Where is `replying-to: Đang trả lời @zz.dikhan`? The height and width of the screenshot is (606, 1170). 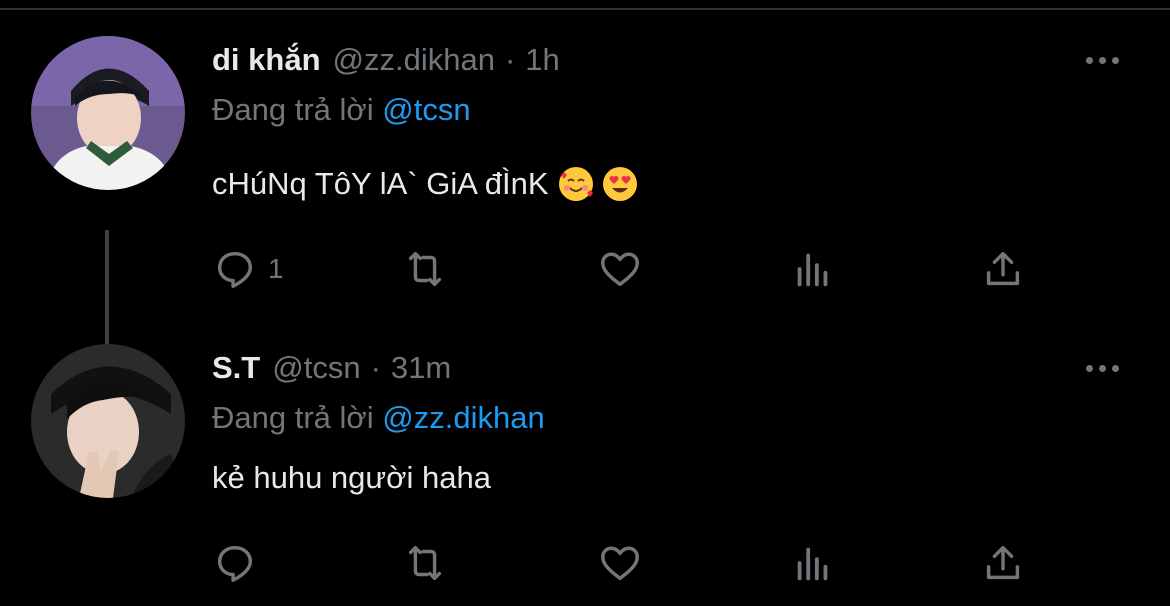 replying-to: Đang trả lời @zz.dikhan is located at coordinates (378, 418).